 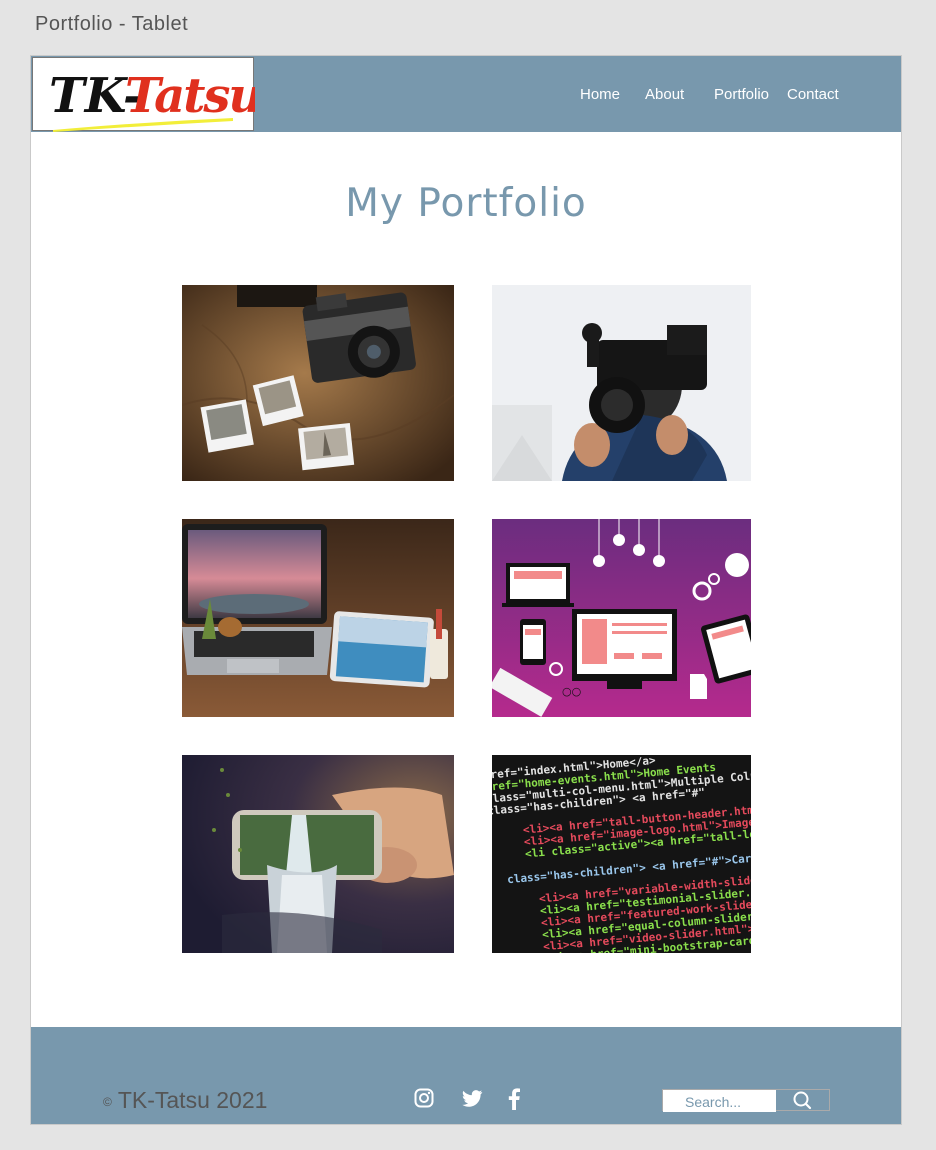 I want to click on nav-home: Home, so click(x=600, y=94).